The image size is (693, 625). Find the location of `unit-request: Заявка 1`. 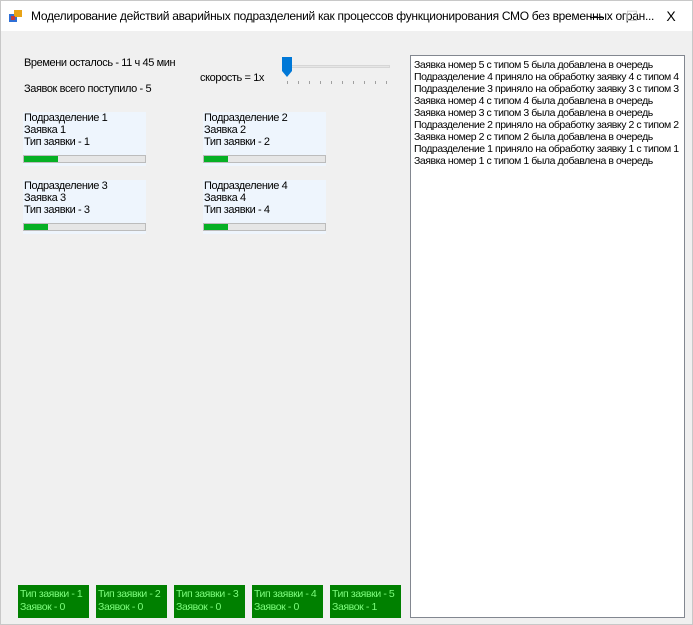

unit-request: Заявка 1 is located at coordinates (45, 130).